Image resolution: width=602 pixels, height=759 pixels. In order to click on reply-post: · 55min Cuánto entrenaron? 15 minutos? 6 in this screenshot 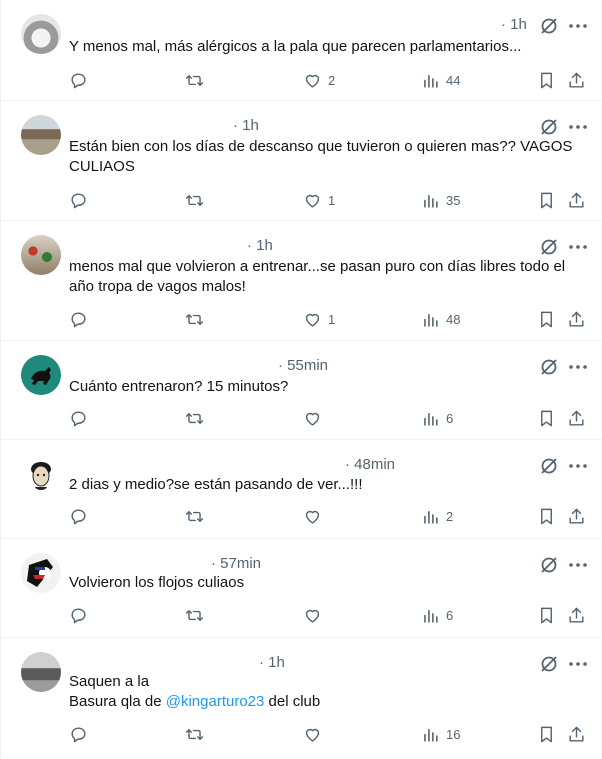, I will do `click(301, 390)`.